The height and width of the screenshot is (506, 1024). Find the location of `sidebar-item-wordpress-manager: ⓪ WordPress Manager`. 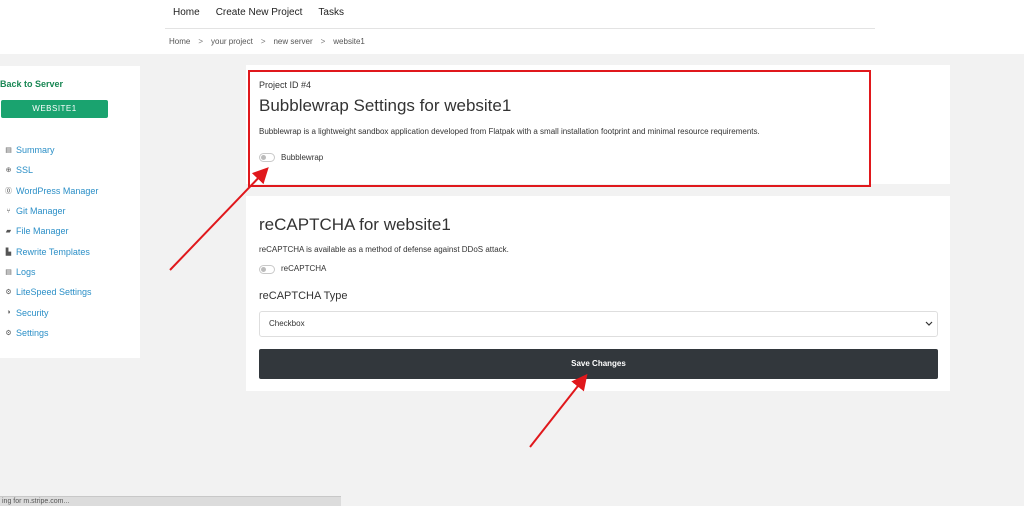

sidebar-item-wordpress-manager: ⓪ WordPress Manager is located at coordinates (51, 191).